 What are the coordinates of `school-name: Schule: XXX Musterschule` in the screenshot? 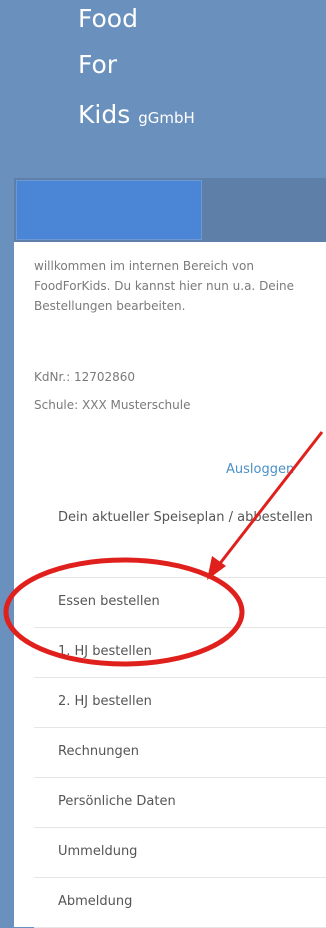 It's located at (112, 405).